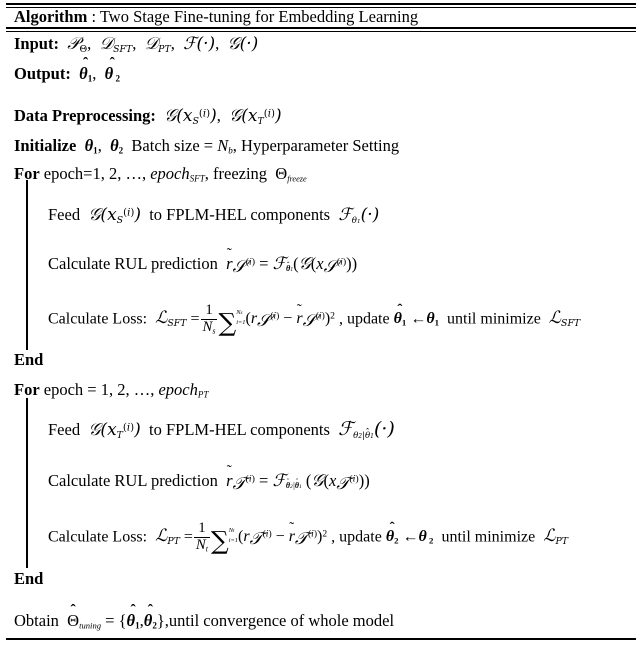  What do you see at coordinates (227, 322) in the screenshot?
I see `stage1-loss-sum-icon: ∑` at bounding box center [227, 322].